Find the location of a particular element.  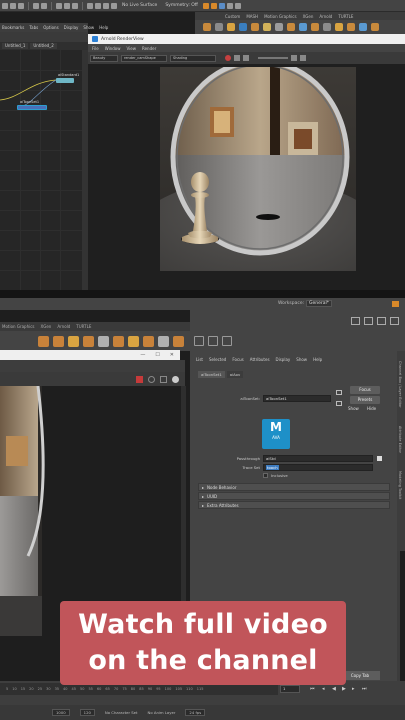

navigate-icon is located at coordinates (339, 403).